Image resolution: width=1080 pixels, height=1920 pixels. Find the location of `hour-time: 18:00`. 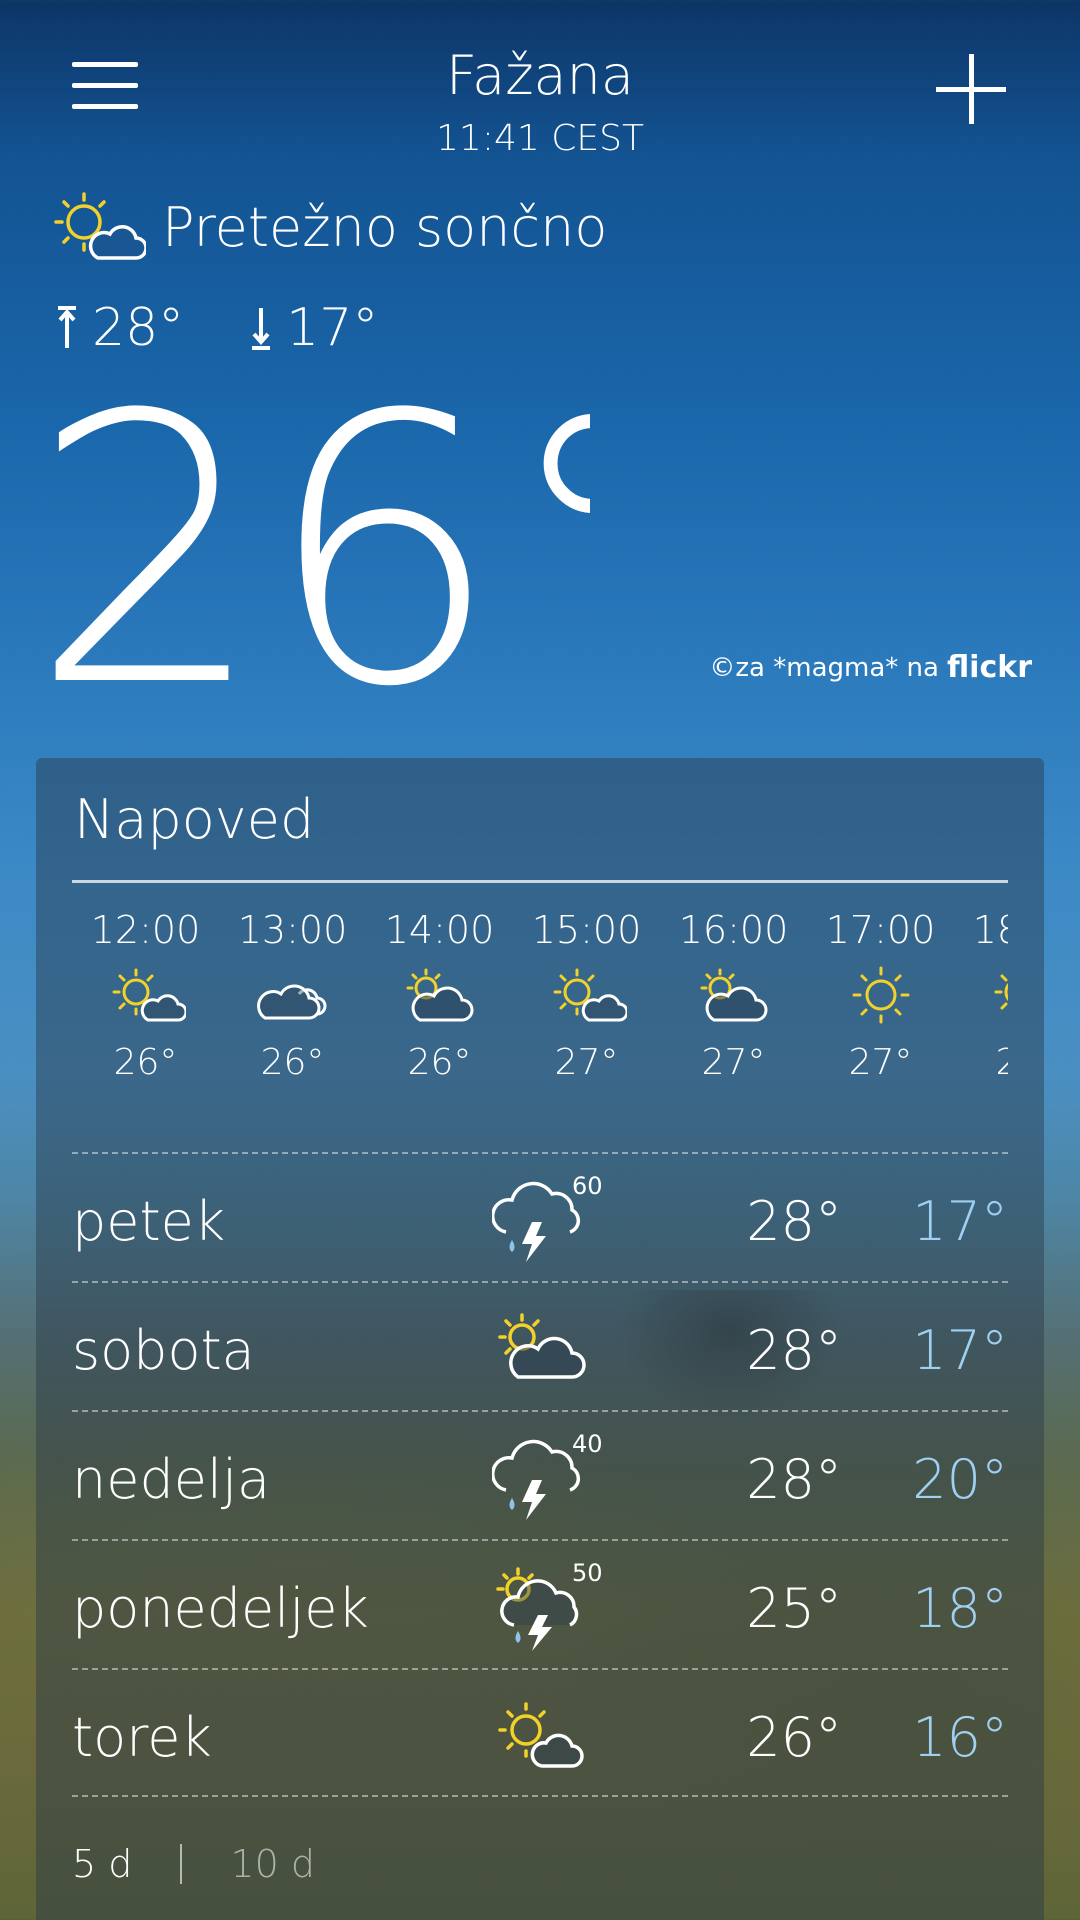

hour-time: 18:00 is located at coordinates (990, 930).